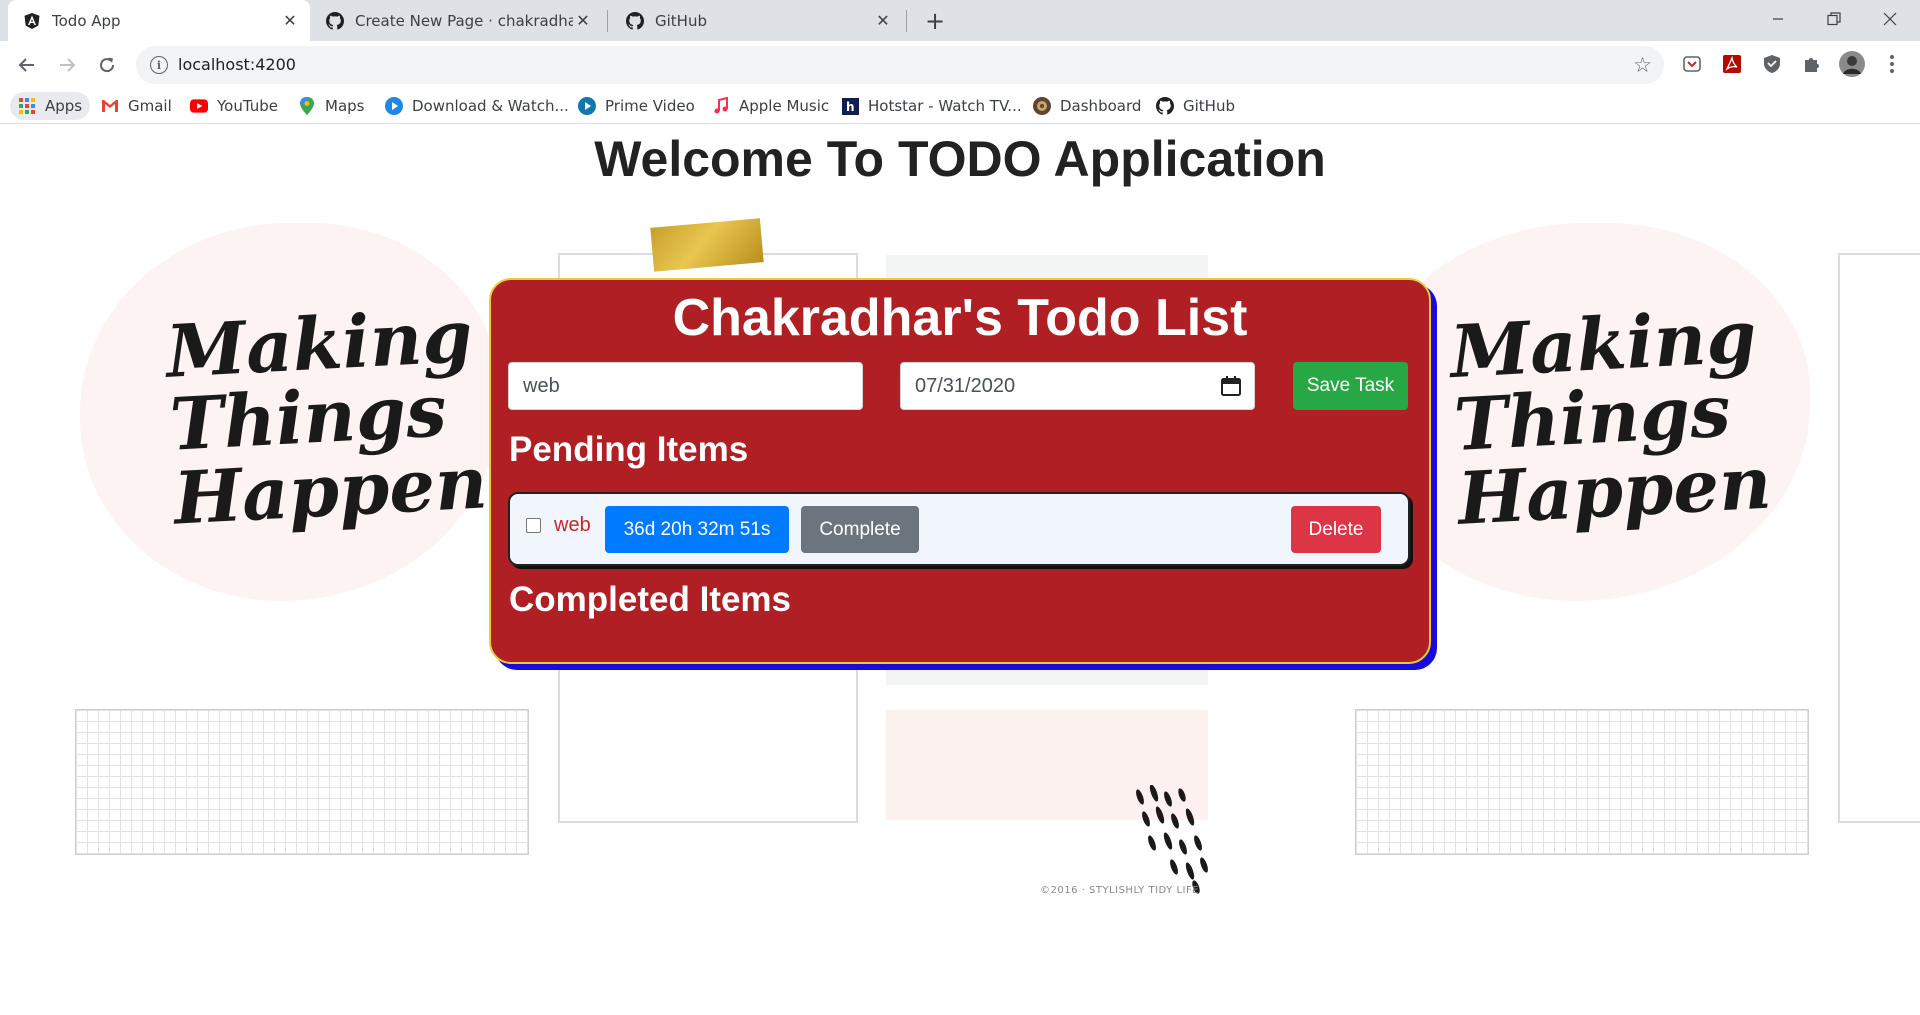  What do you see at coordinates (1852, 64) in the screenshot?
I see `avatar` at bounding box center [1852, 64].